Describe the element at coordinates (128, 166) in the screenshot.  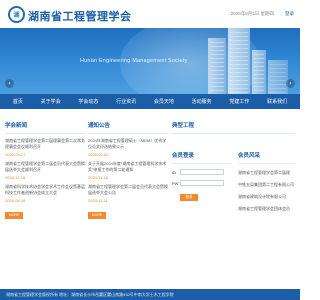
I see `article-title: 关于开展2024年度“湖南省工程管理科学技术奖”申报工作的第二轮通知` at that location.